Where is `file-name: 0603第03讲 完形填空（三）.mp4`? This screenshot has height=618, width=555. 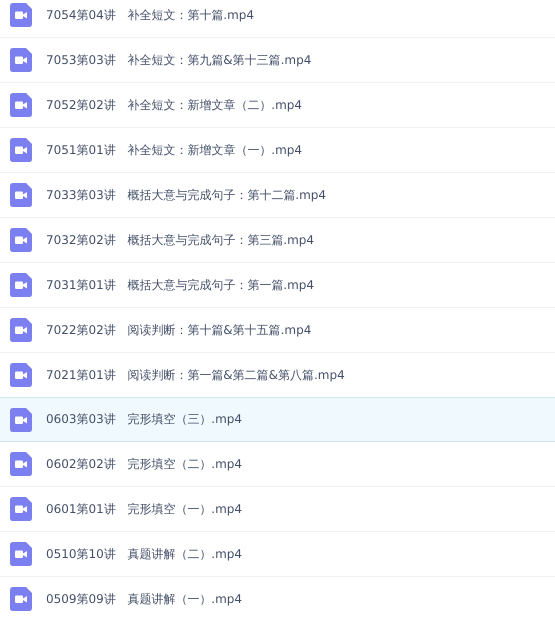
file-name: 0603第03讲 完形填空（三）.mp4 is located at coordinates (144, 419).